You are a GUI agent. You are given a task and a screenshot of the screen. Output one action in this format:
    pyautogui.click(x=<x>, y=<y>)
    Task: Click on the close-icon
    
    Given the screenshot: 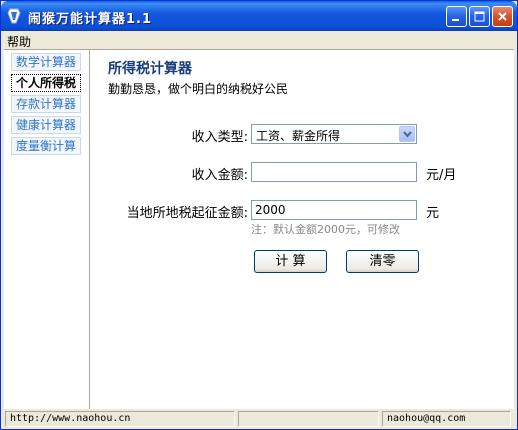 What is the action you would take?
    pyautogui.click(x=502, y=16)
    